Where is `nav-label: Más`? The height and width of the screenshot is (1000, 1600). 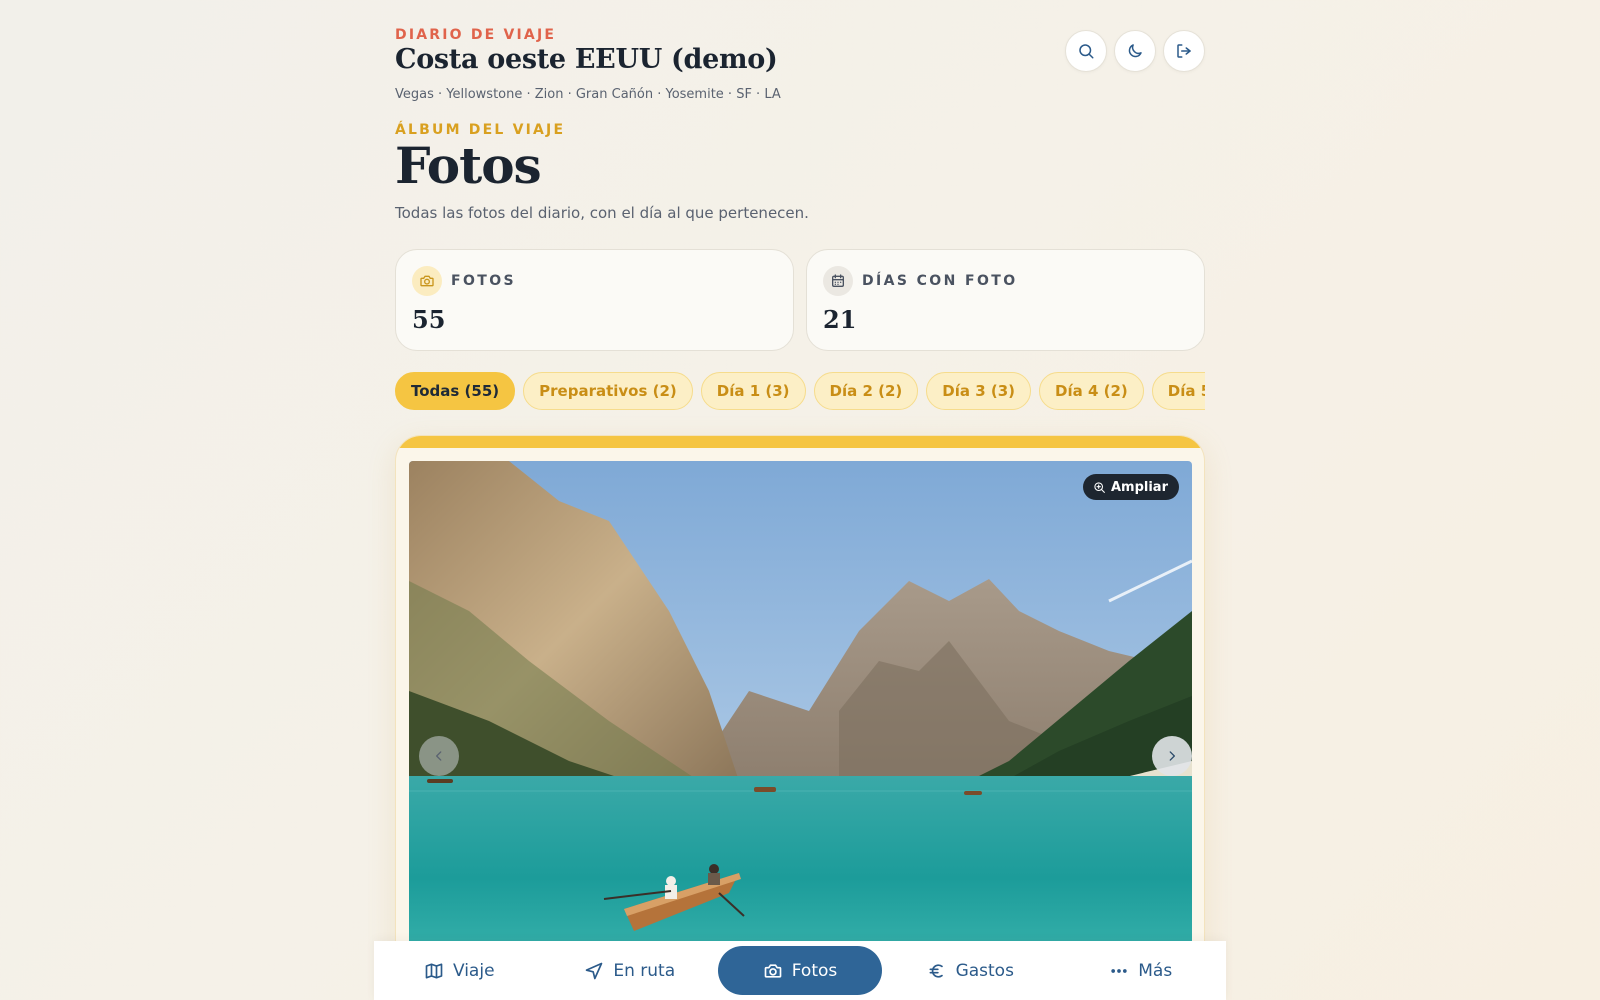 nav-label: Más is located at coordinates (1155, 970).